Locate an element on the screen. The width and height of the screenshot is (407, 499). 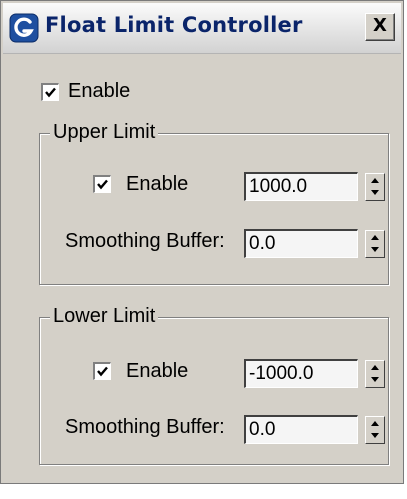
upper-limit-value-spinner is located at coordinates (375, 187).